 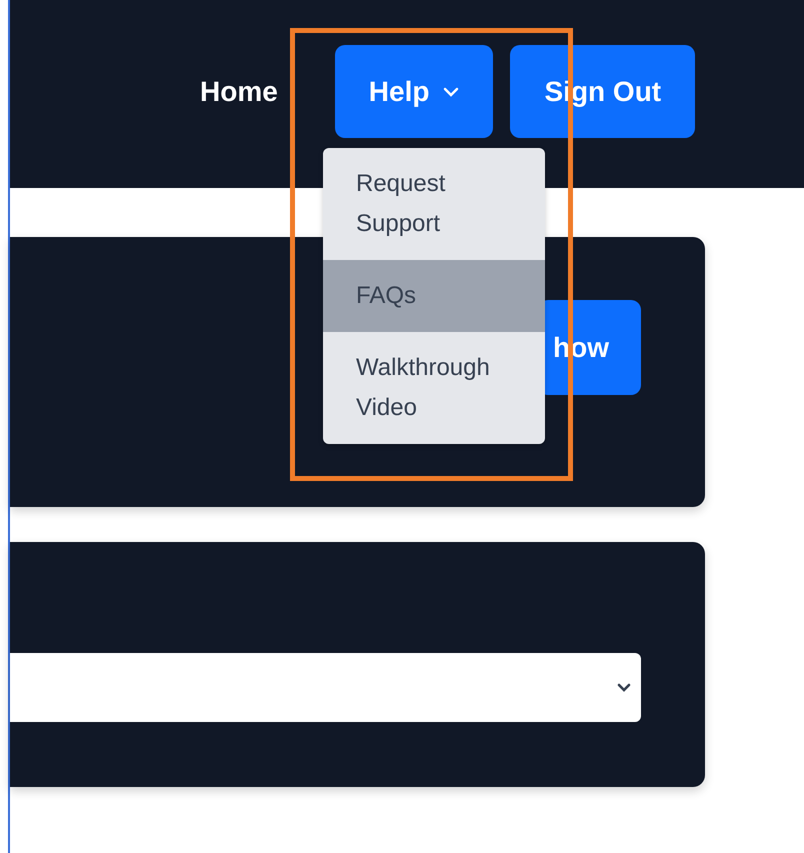 I want to click on menu-item: FAQs, so click(x=434, y=296).